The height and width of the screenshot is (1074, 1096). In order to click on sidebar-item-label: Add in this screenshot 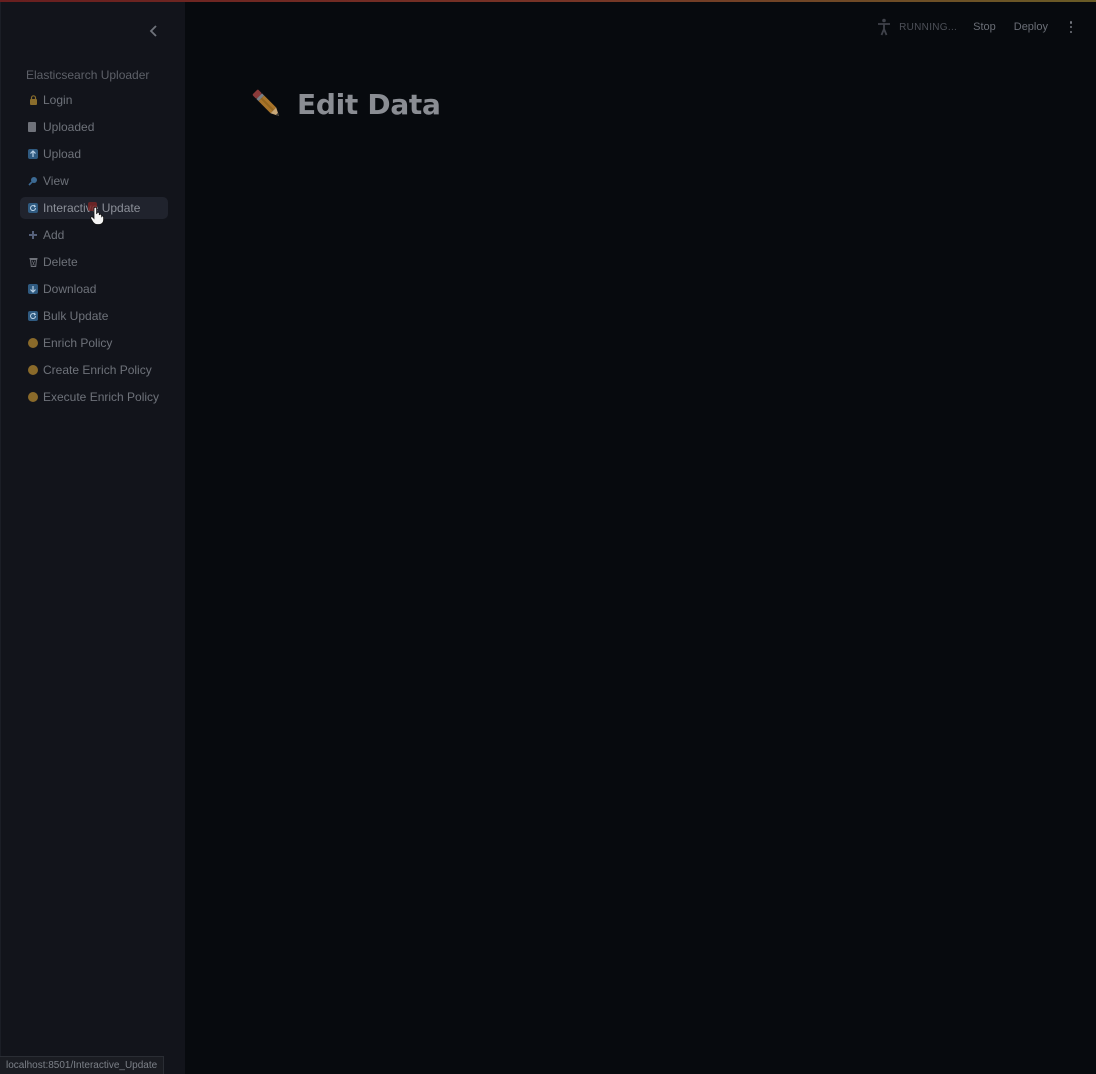, I will do `click(54, 235)`.